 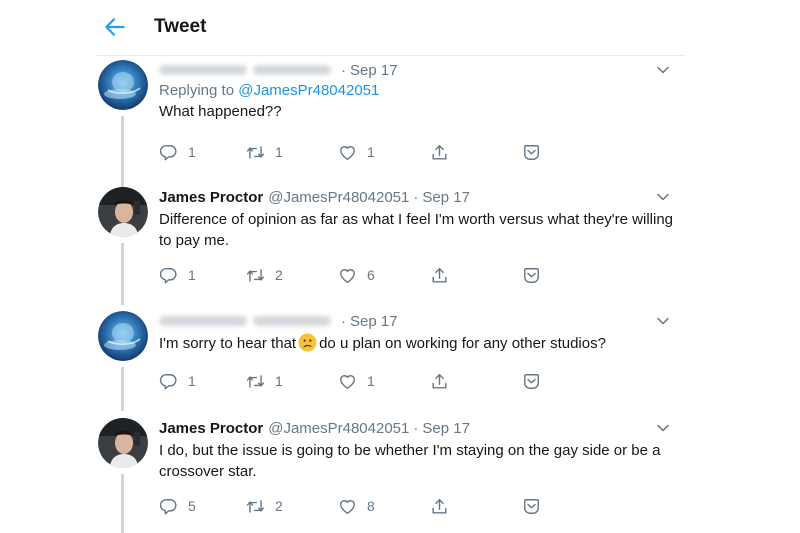 I want to click on confused-face-emoji-icon, so click(x=307, y=342).